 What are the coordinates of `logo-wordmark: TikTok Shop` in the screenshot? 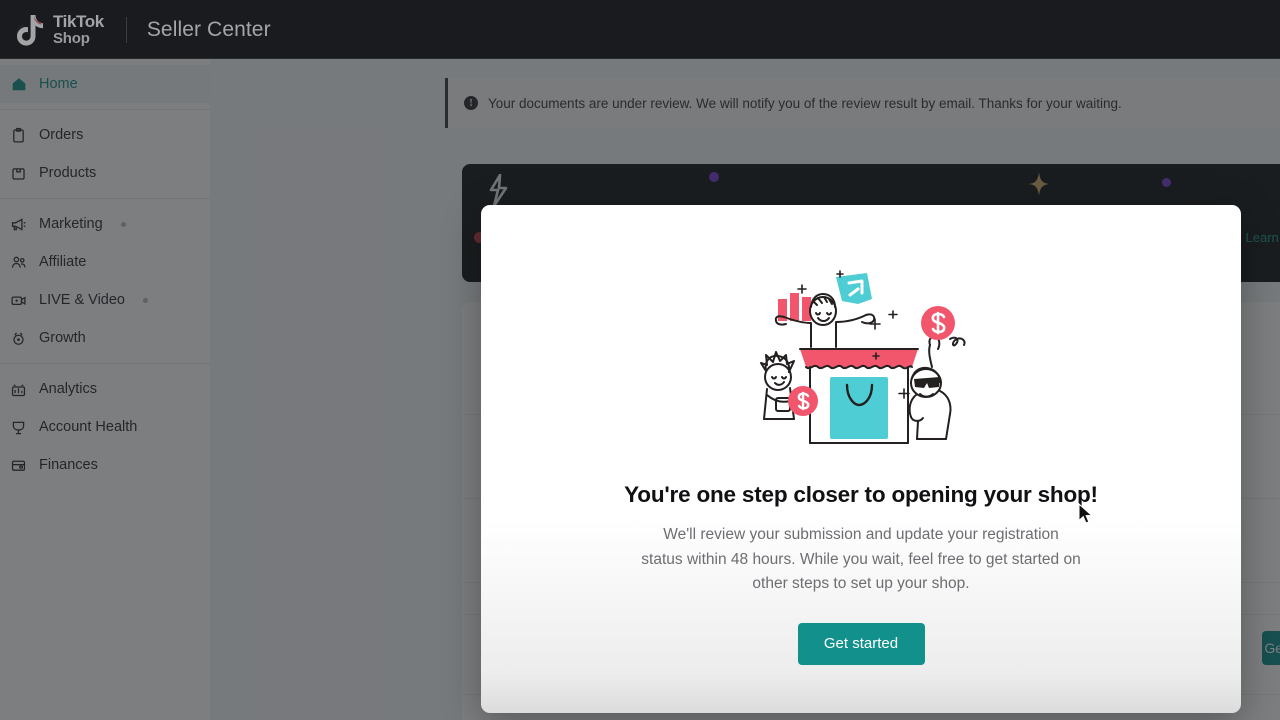 It's located at (78, 29).